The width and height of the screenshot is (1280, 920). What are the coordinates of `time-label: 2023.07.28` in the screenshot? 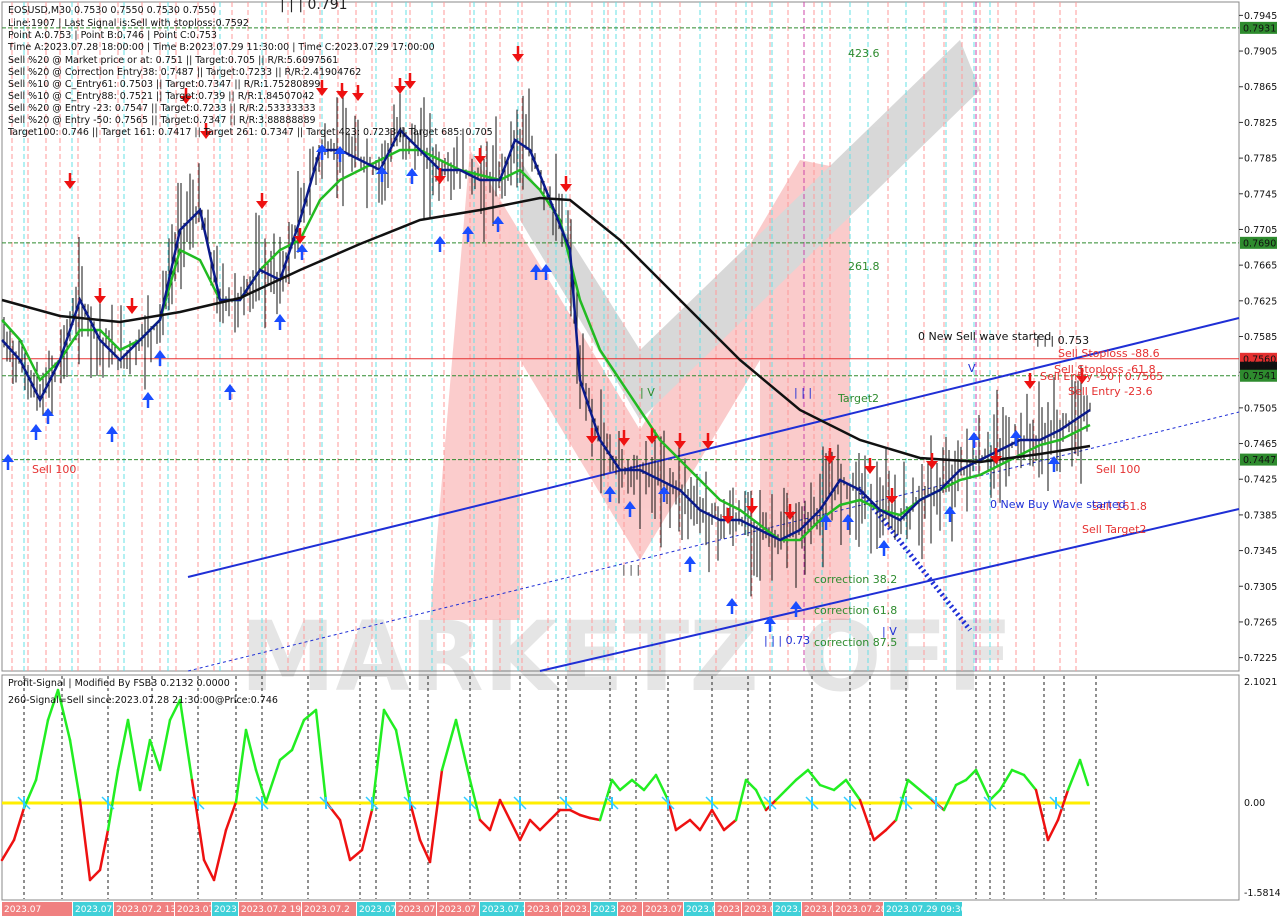 It's located at (861, 910).